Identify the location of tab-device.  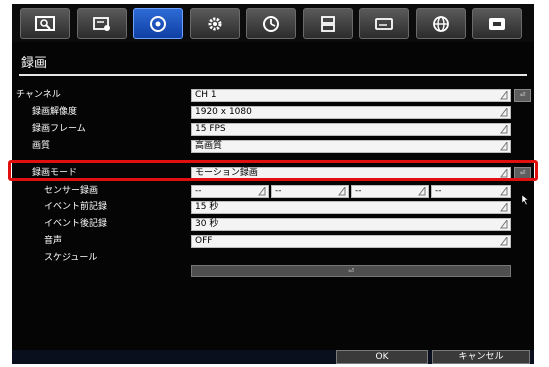
(384, 23).